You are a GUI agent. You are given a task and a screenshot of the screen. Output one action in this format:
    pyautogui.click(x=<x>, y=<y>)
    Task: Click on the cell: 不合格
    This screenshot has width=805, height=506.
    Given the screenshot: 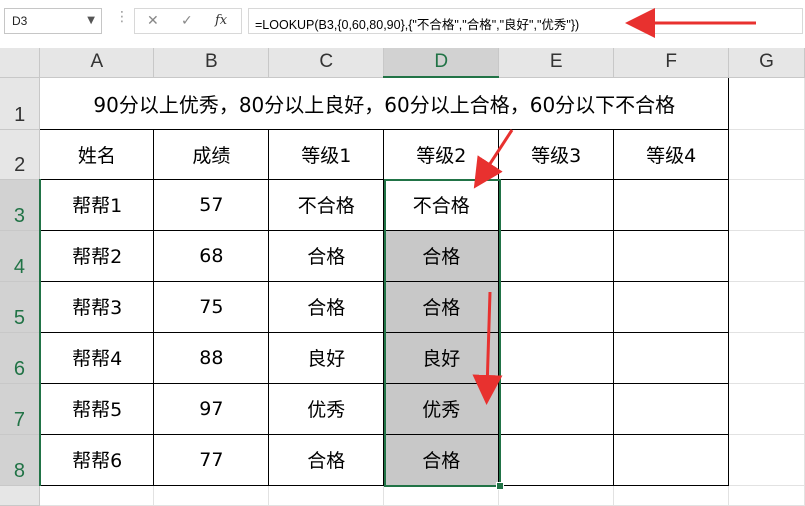 What is the action you would take?
    pyautogui.click(x=326, y=204)
    